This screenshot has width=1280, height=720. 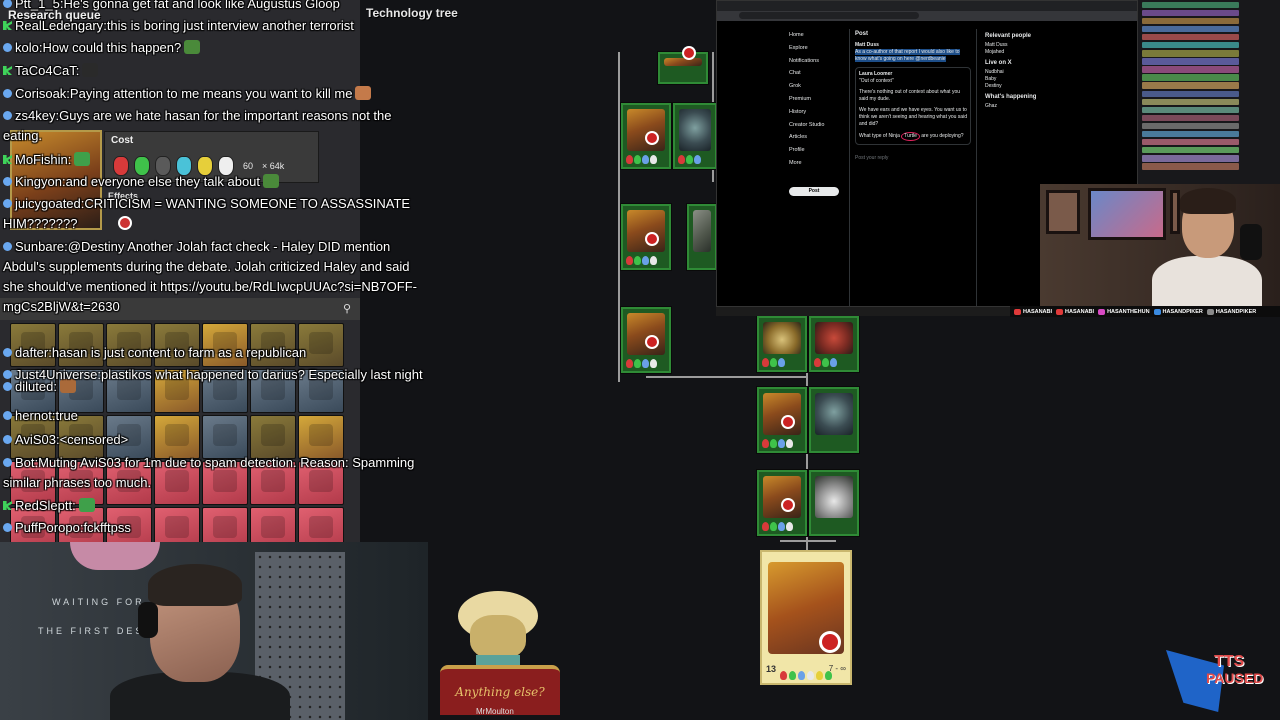 What do you see at coordinates (702, 231) in the screenshot?
I see `crate-icon` at bounding box center [702, 231].